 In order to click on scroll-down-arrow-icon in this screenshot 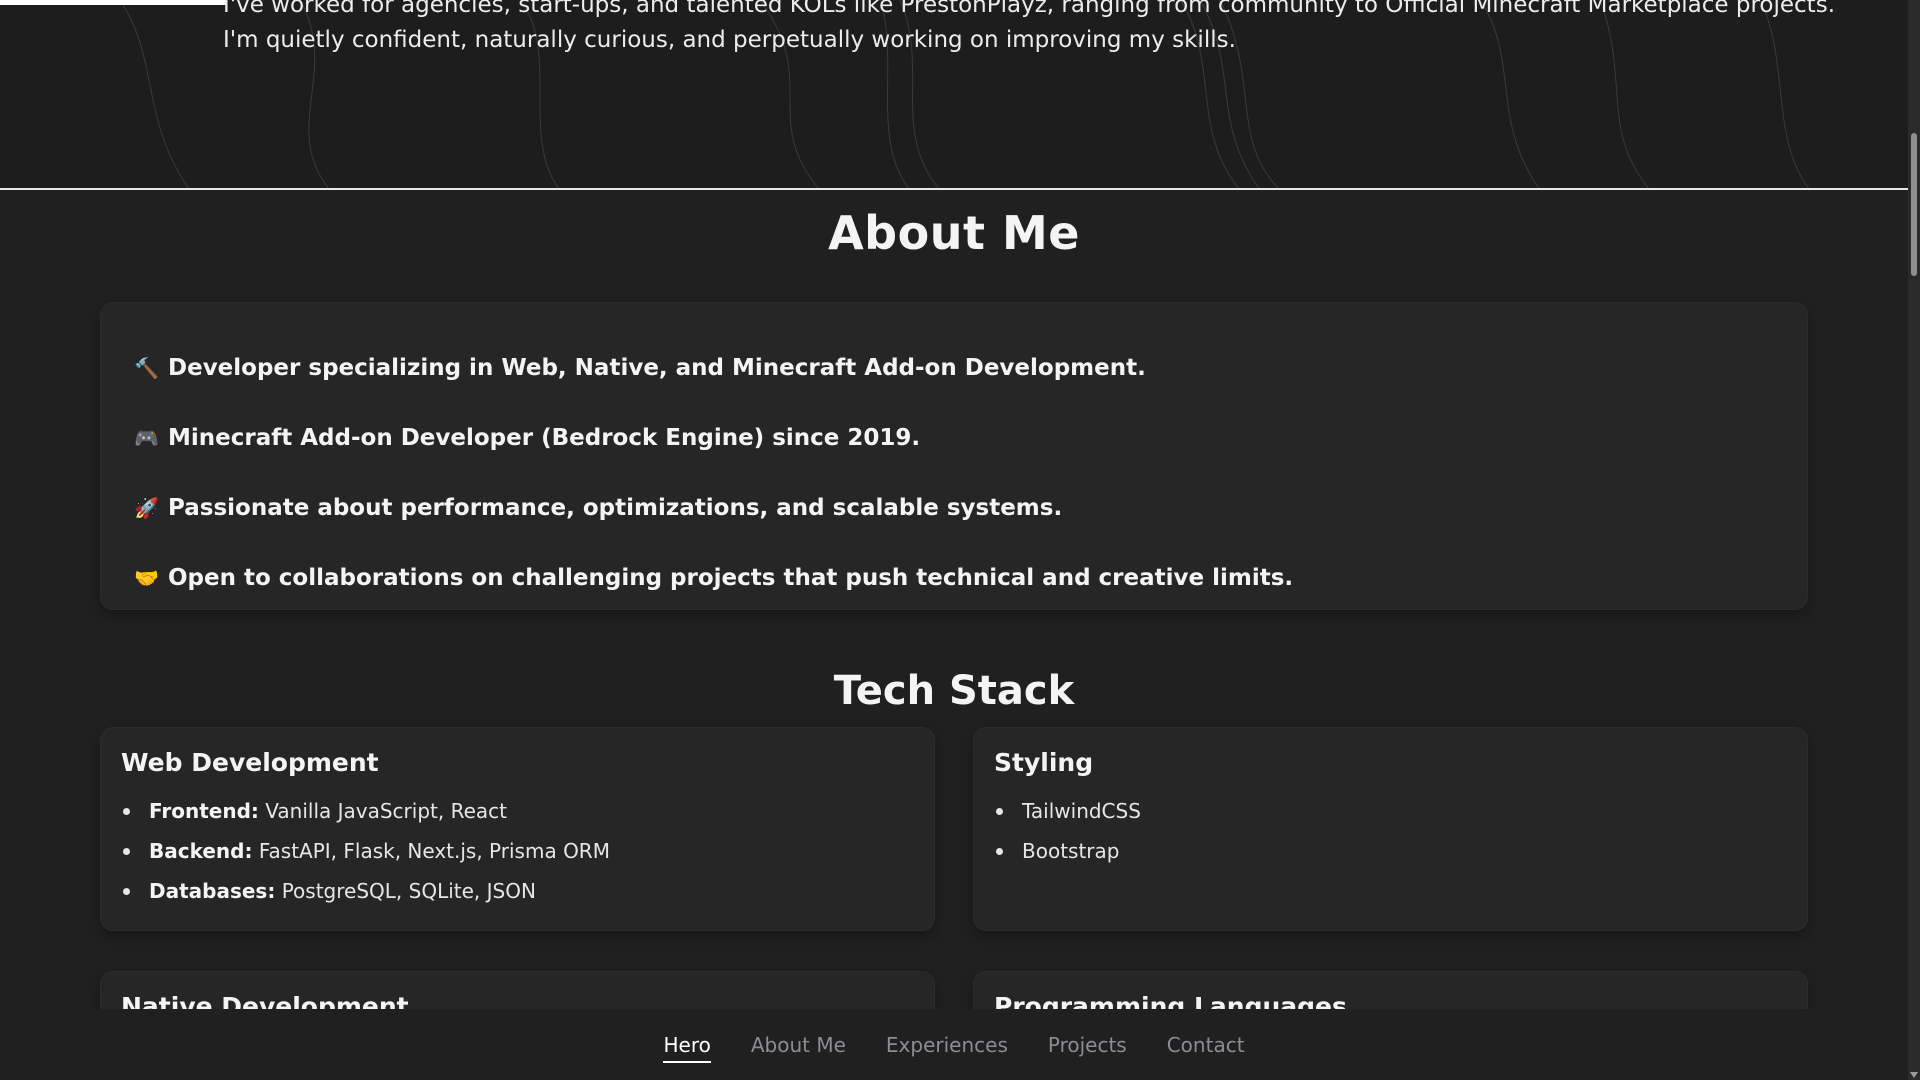, I will do `click(1914, 1075)`.